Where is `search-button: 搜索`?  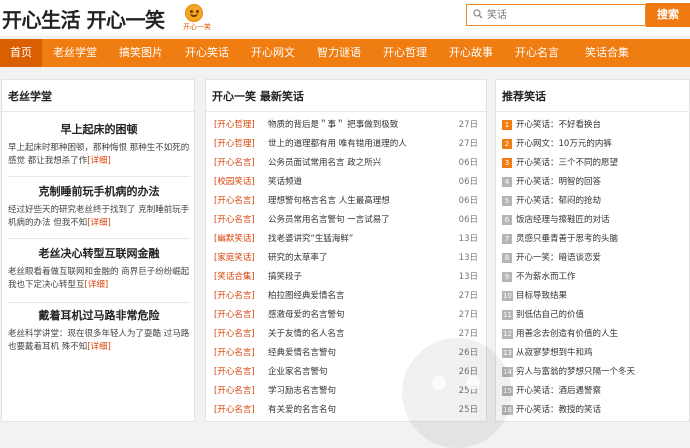
search-button: 搜索 is located at coordinates (668, 15).